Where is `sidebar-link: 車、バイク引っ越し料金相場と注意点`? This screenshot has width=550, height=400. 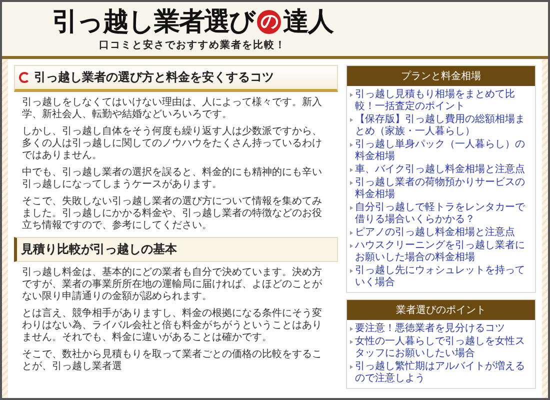 sidebar-link: 車、バイク引っ越し料金相場と注意点 is located at coordinates (440, 170).